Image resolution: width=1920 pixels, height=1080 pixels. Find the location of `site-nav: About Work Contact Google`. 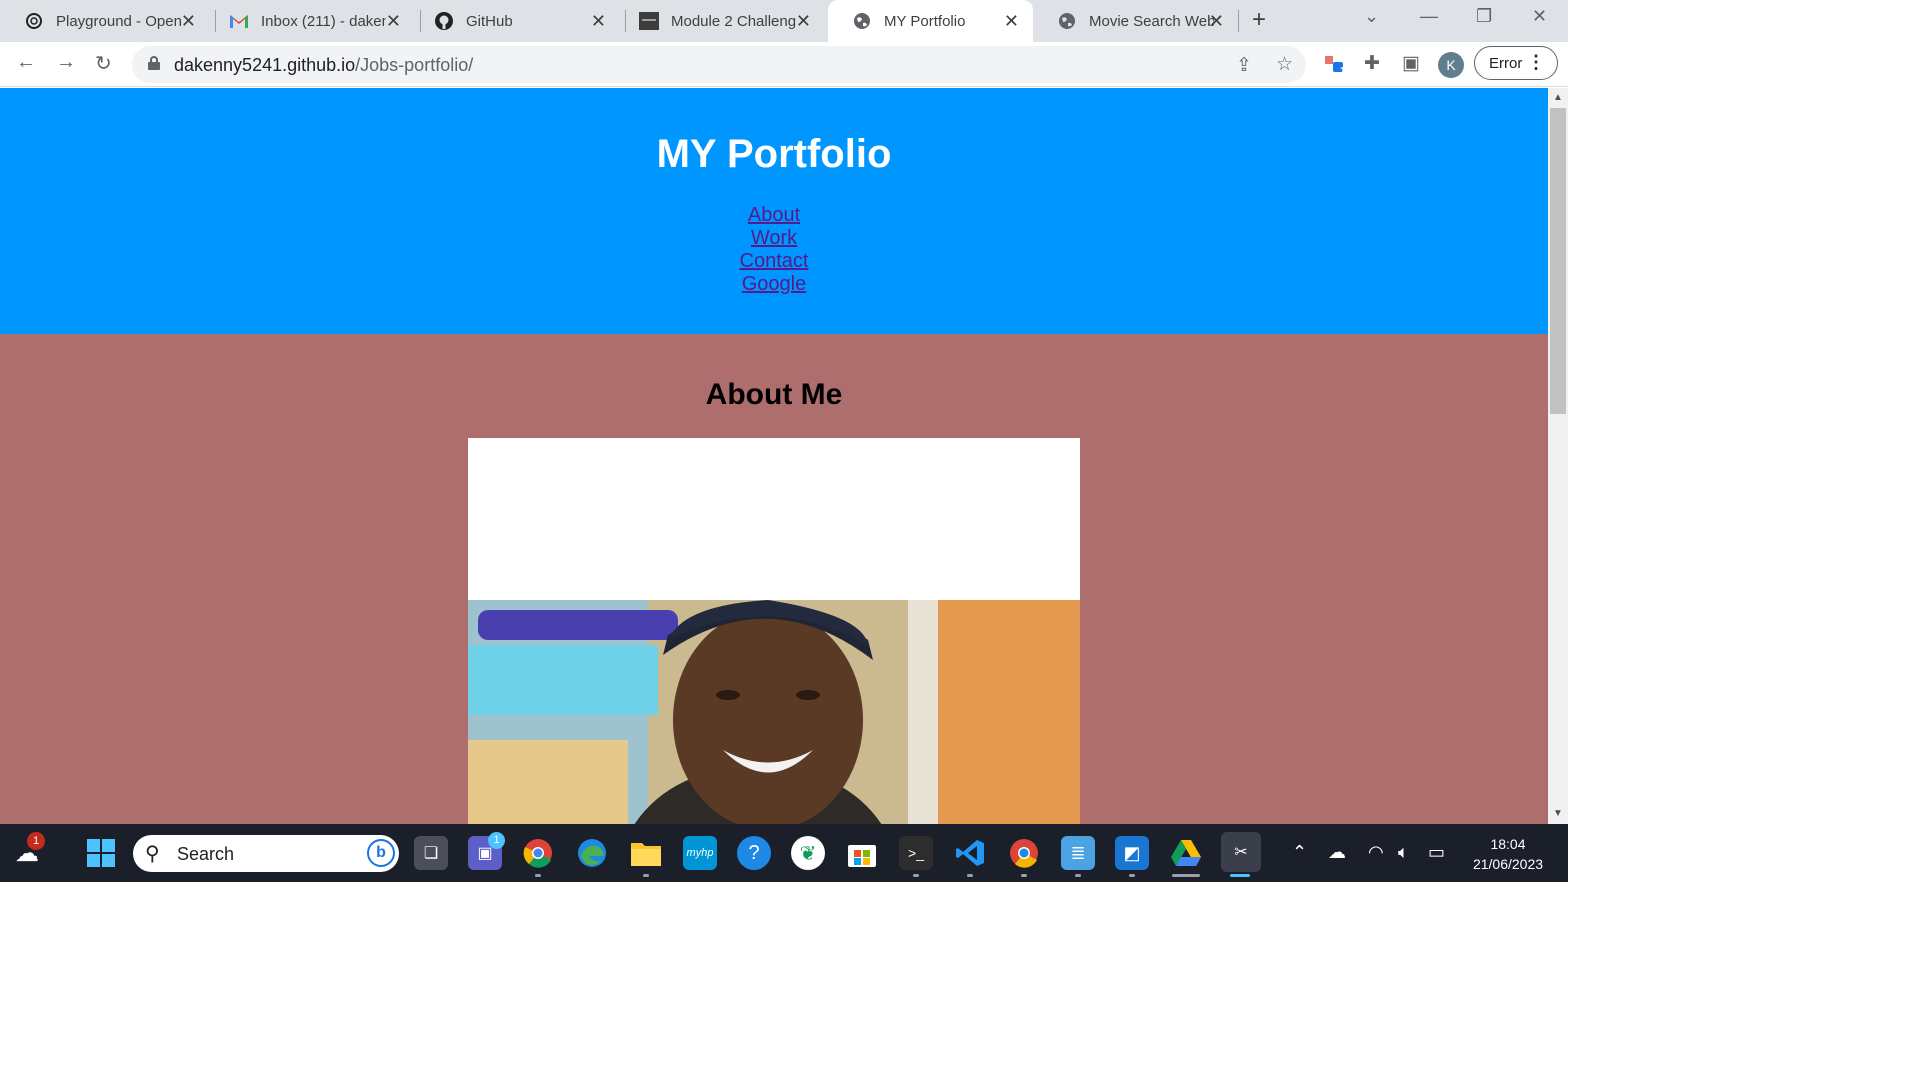

site-nav: About Work Contact Google is located at coordinates (774, 250).